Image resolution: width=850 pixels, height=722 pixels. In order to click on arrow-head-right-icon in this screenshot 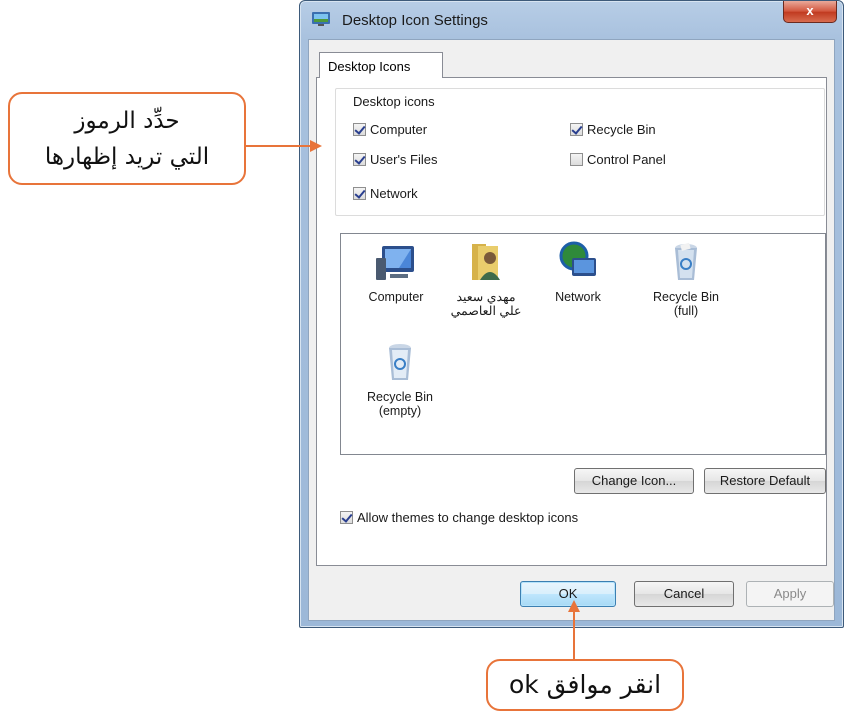, I will do `click(316, 146)`.